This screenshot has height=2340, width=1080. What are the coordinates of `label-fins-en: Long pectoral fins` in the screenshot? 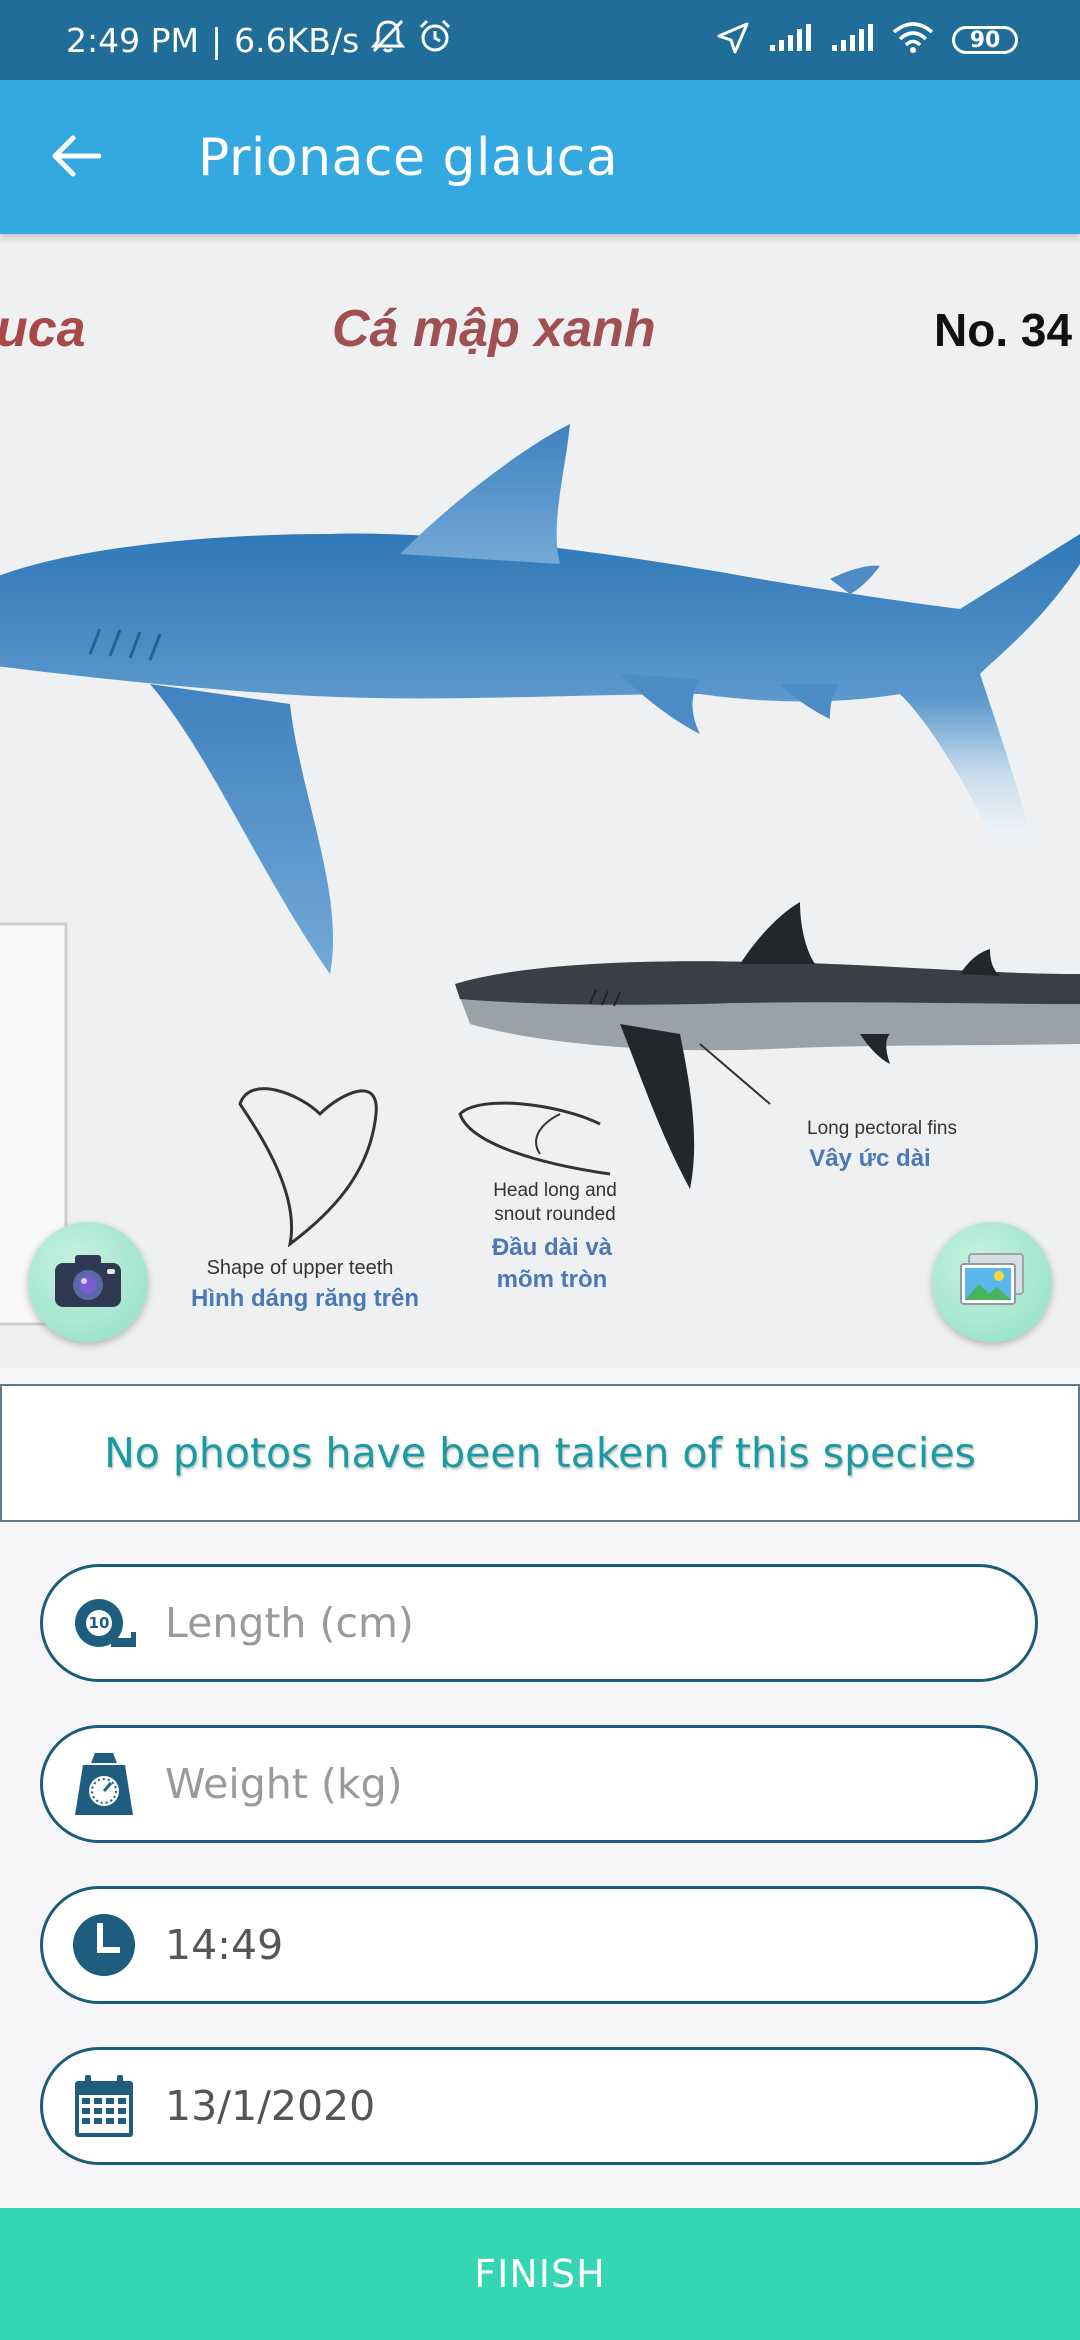 It's located at (882, 1128).